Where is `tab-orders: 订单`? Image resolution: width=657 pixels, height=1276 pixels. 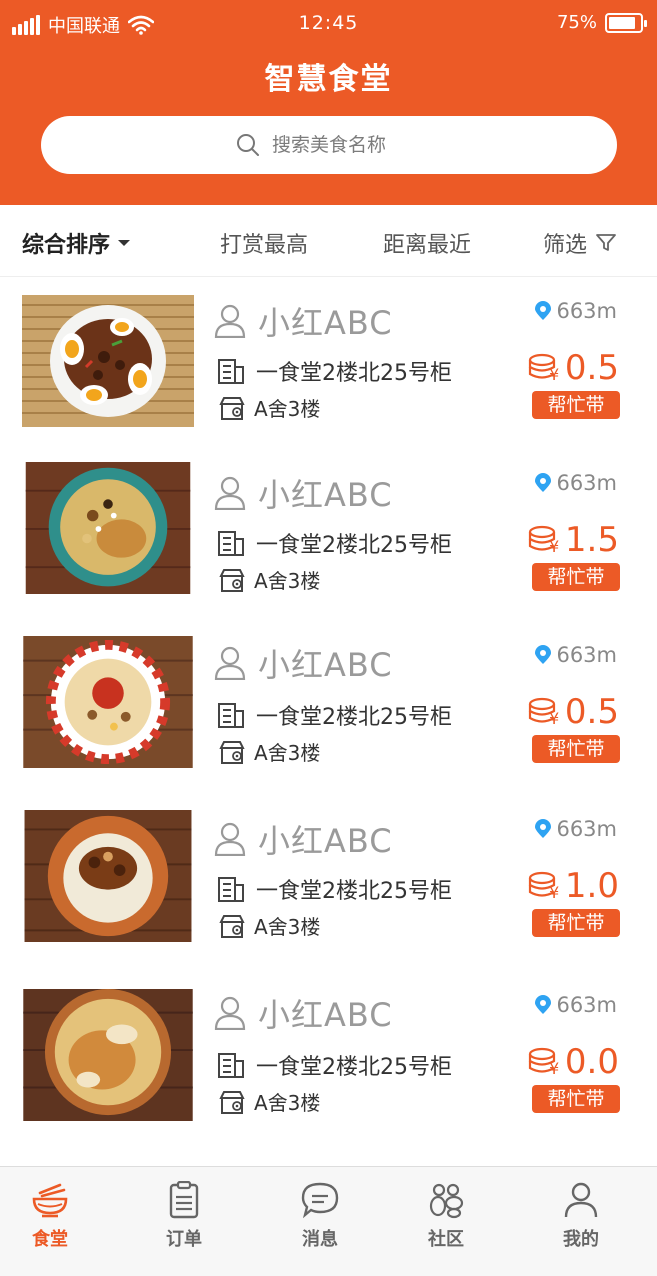 tab-orders: 订单 is located at coordinates (184, 1216).